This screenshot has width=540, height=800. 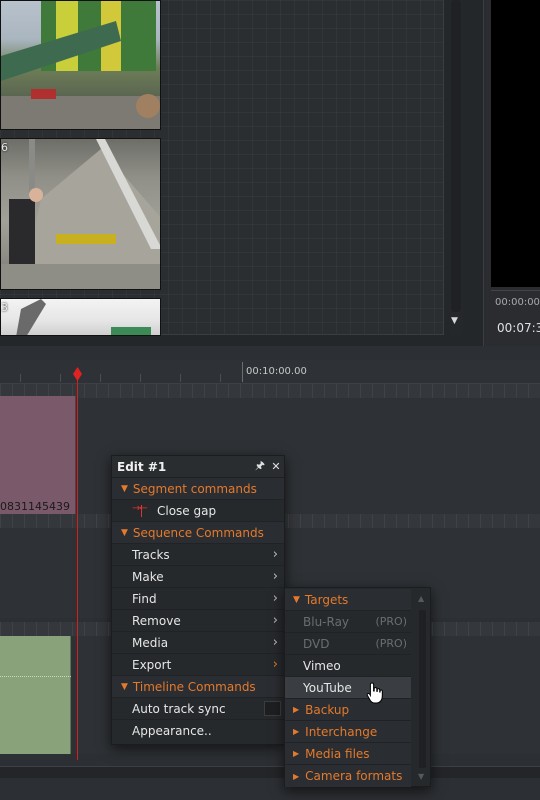 I want to click on scroll-up-icon: ▲, so click(x=421, y=598).